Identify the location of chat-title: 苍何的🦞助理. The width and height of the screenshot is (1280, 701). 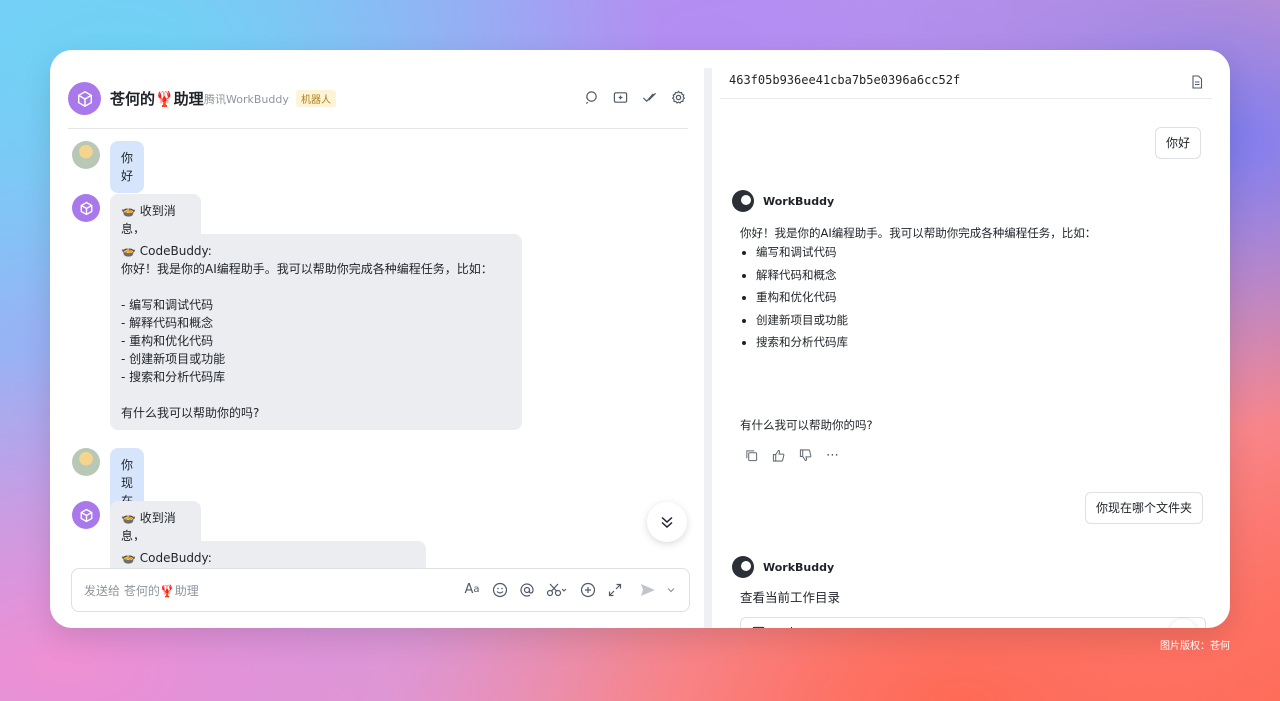
(157, 99).